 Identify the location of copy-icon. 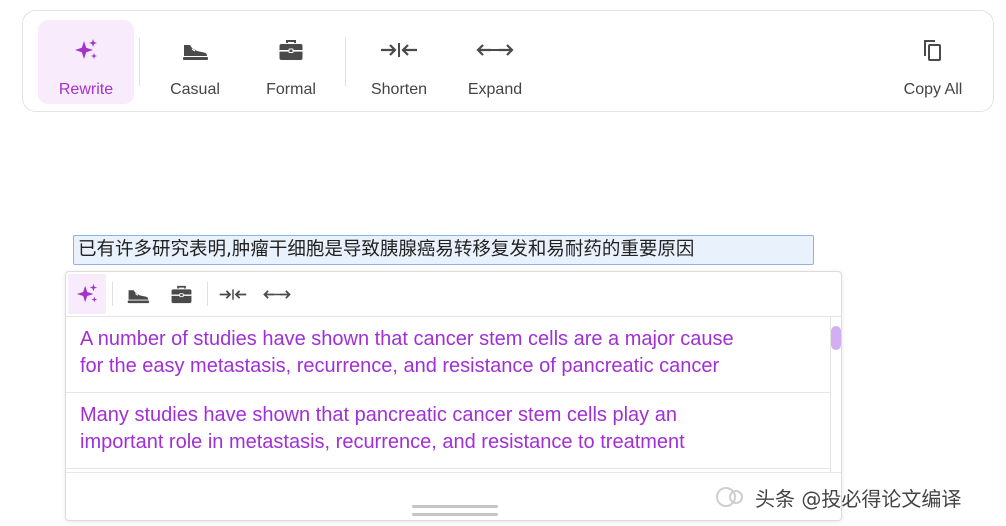
(933, 50).